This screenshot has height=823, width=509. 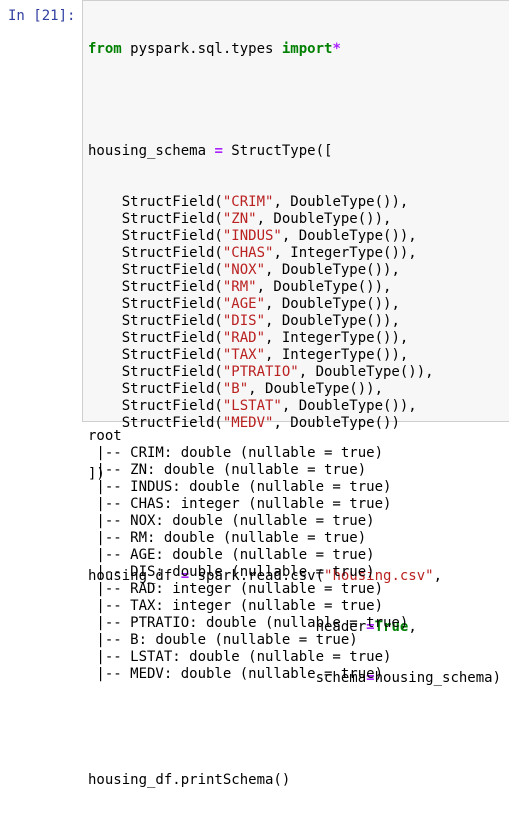 What do you see at coordinates (244, 270) in the screenshot?
I see `field-name: "NOX"` at bounding box center [244, 270].